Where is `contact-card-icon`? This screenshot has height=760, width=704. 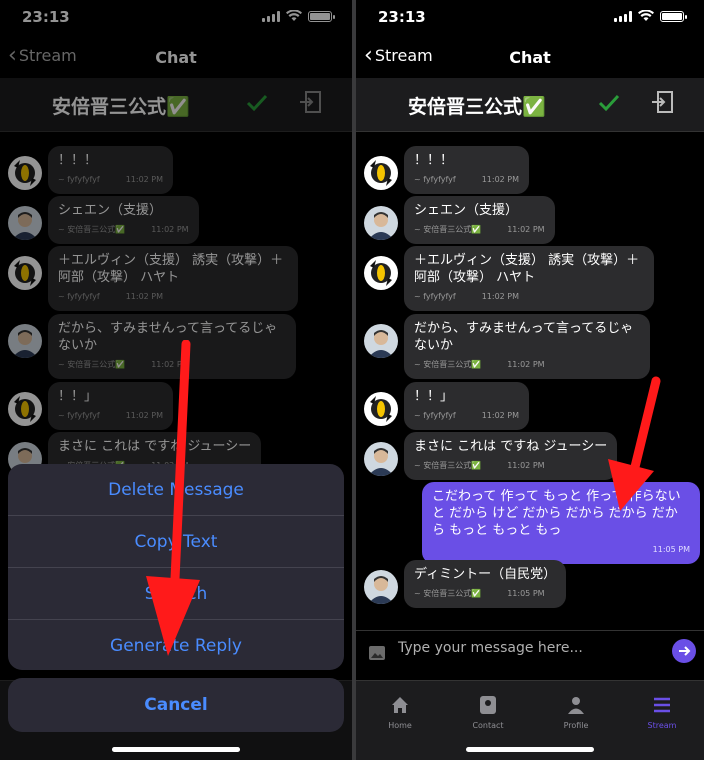
contact-card-icon is located at coordinates (488, 705).